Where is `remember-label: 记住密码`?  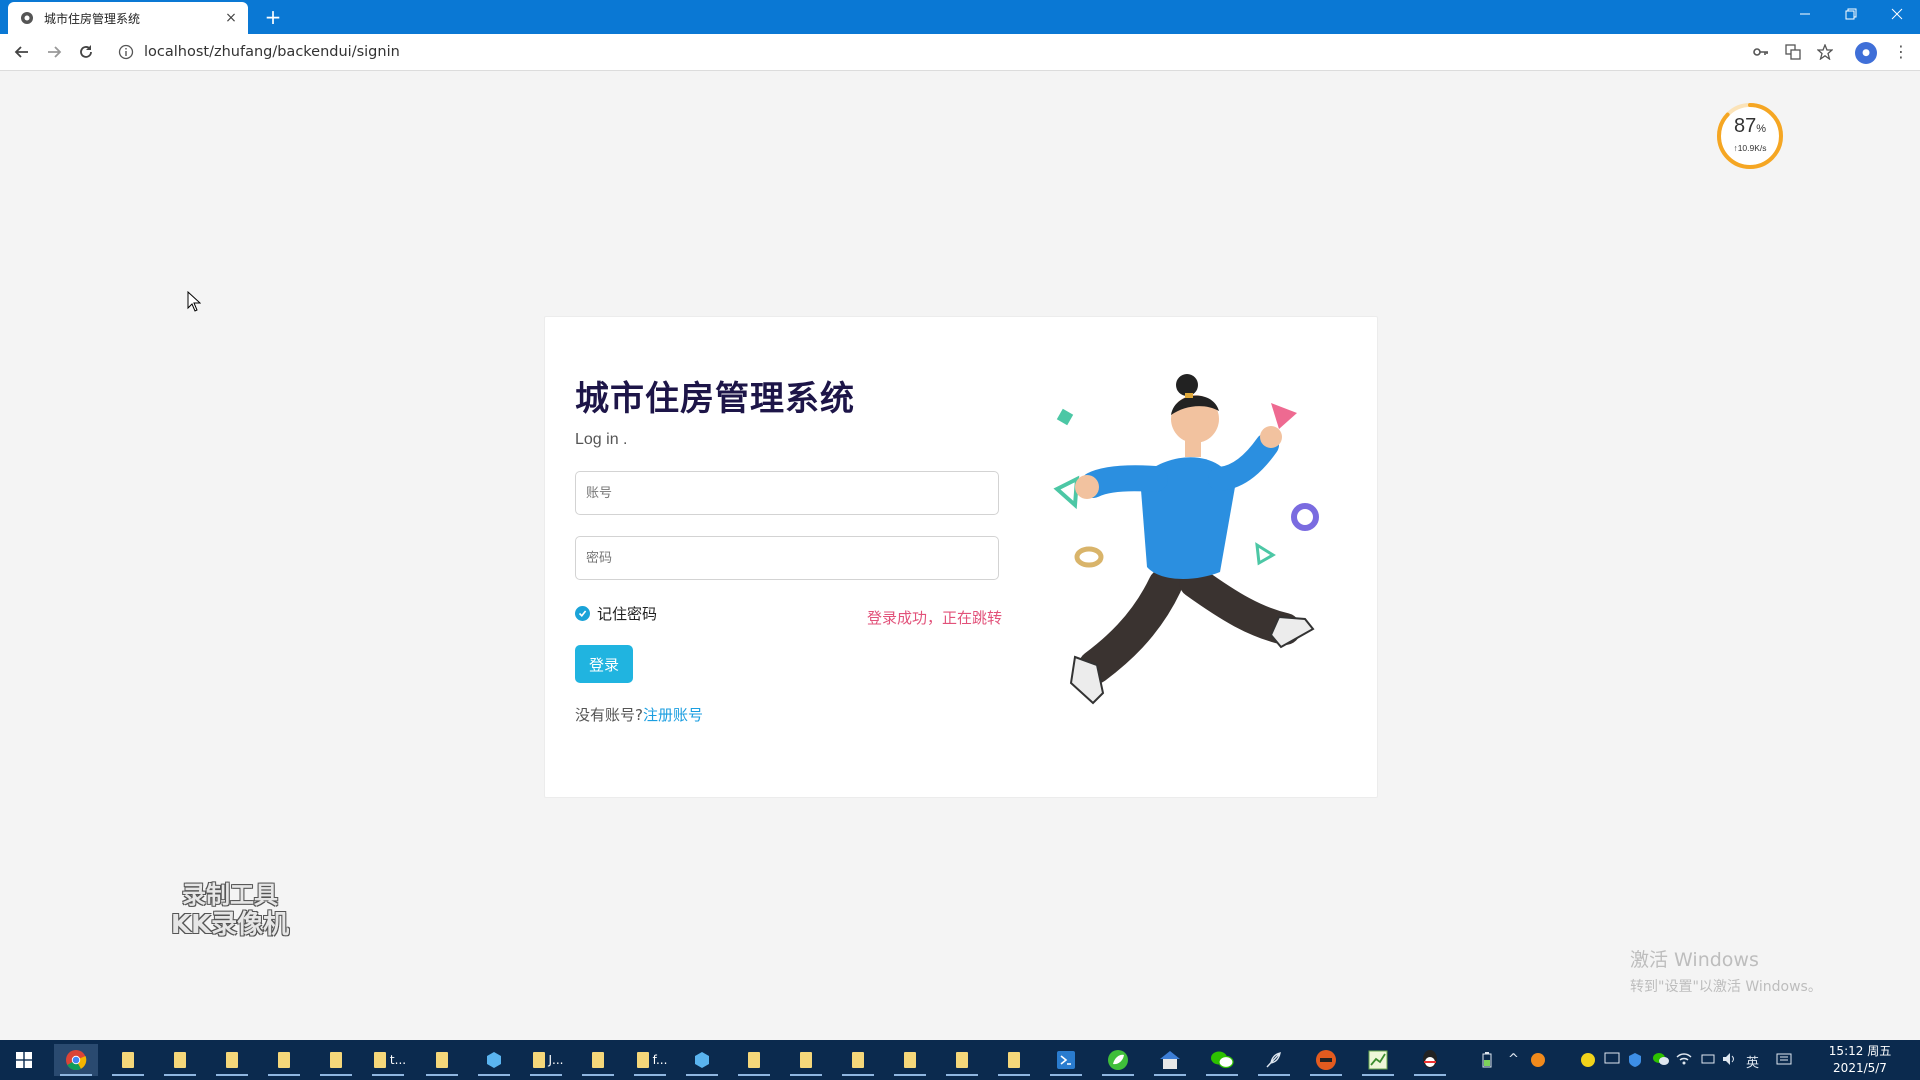
remember-label: 记住密码 is located at coordinates (627, 614).